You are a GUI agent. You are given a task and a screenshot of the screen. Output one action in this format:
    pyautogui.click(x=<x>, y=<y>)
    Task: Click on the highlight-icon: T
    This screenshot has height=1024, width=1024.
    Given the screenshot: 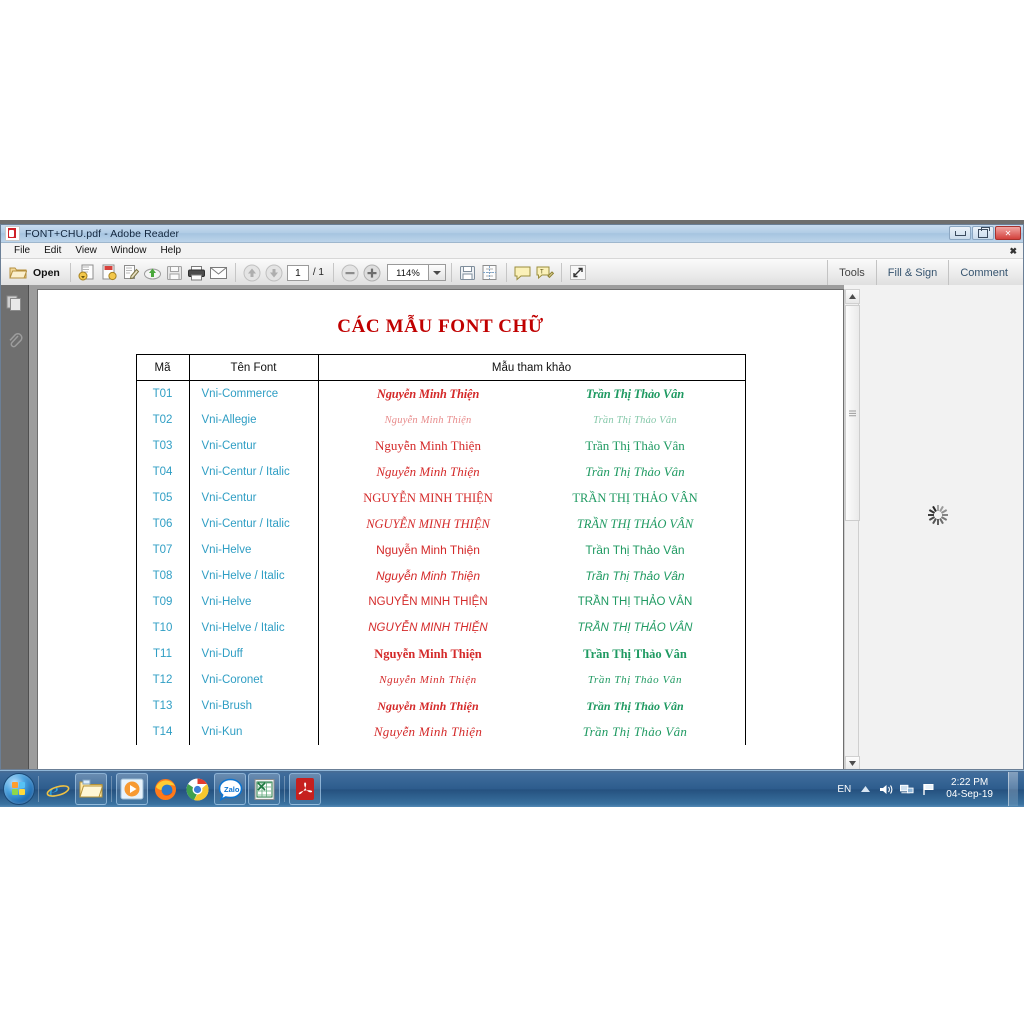 What is the action you would take?
    pyautogui.click(x=545, y=272)
    